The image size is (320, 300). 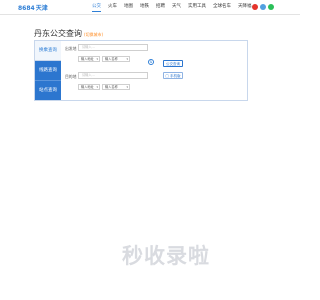 I want to click on watermark-text: 秒收录啦, so click(x=166, y=256).